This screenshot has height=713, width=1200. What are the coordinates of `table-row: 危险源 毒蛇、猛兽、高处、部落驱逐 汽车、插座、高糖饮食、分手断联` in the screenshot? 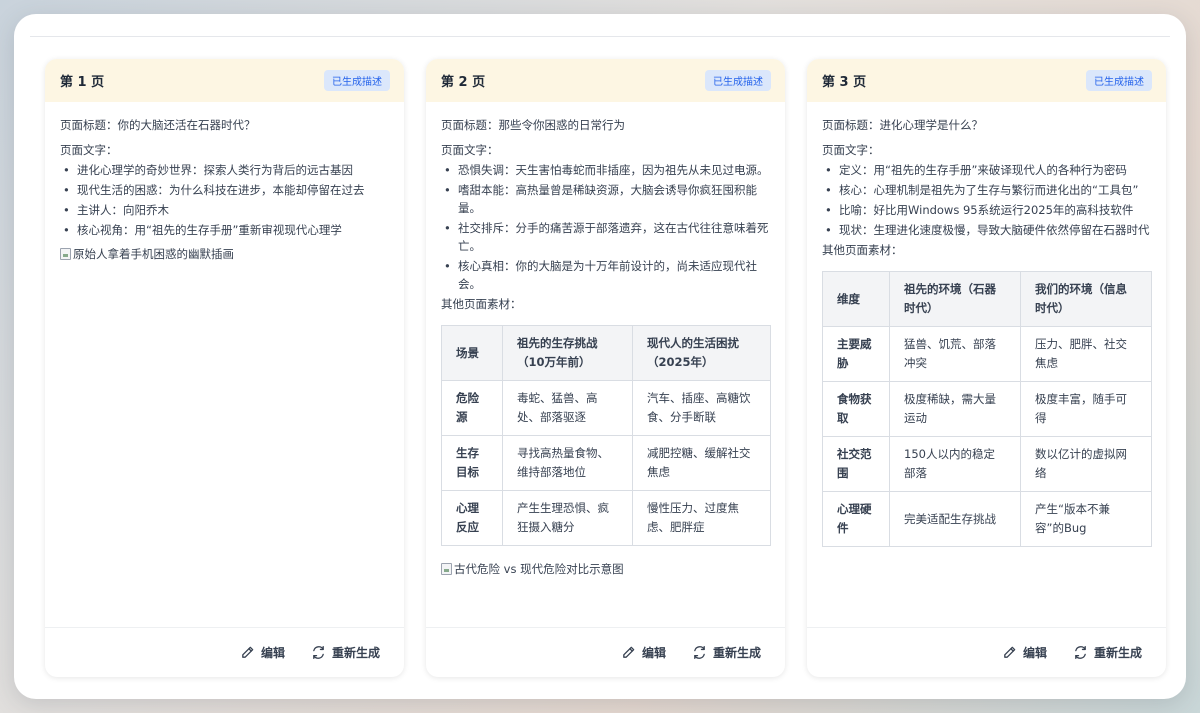 It's located at (606, 408).